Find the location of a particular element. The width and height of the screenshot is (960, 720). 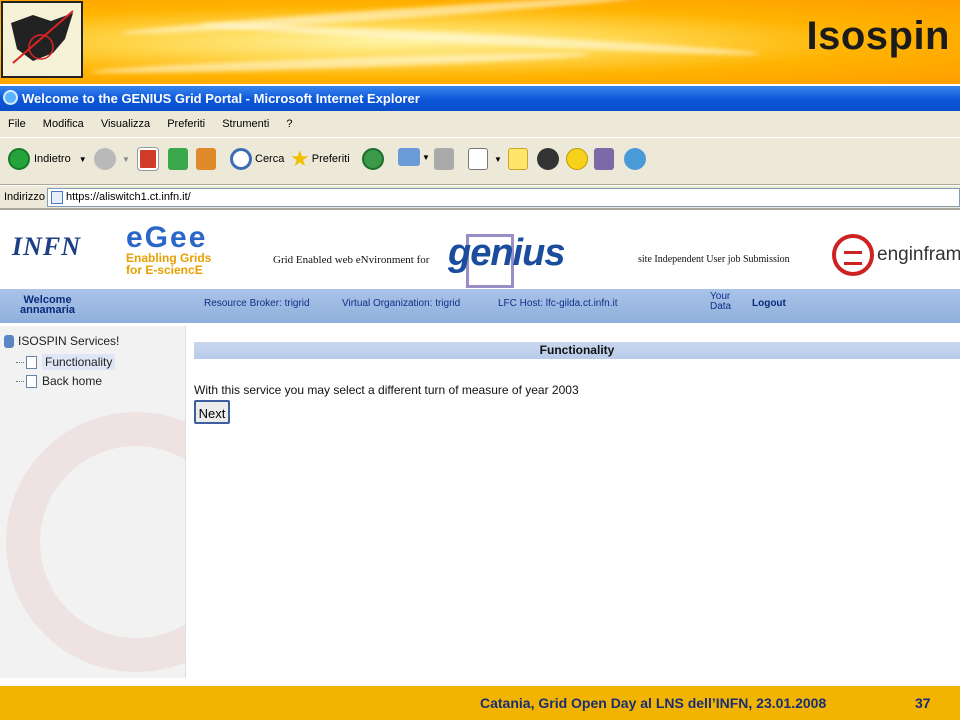

refresh-icon is located at coordinates (178, 159).